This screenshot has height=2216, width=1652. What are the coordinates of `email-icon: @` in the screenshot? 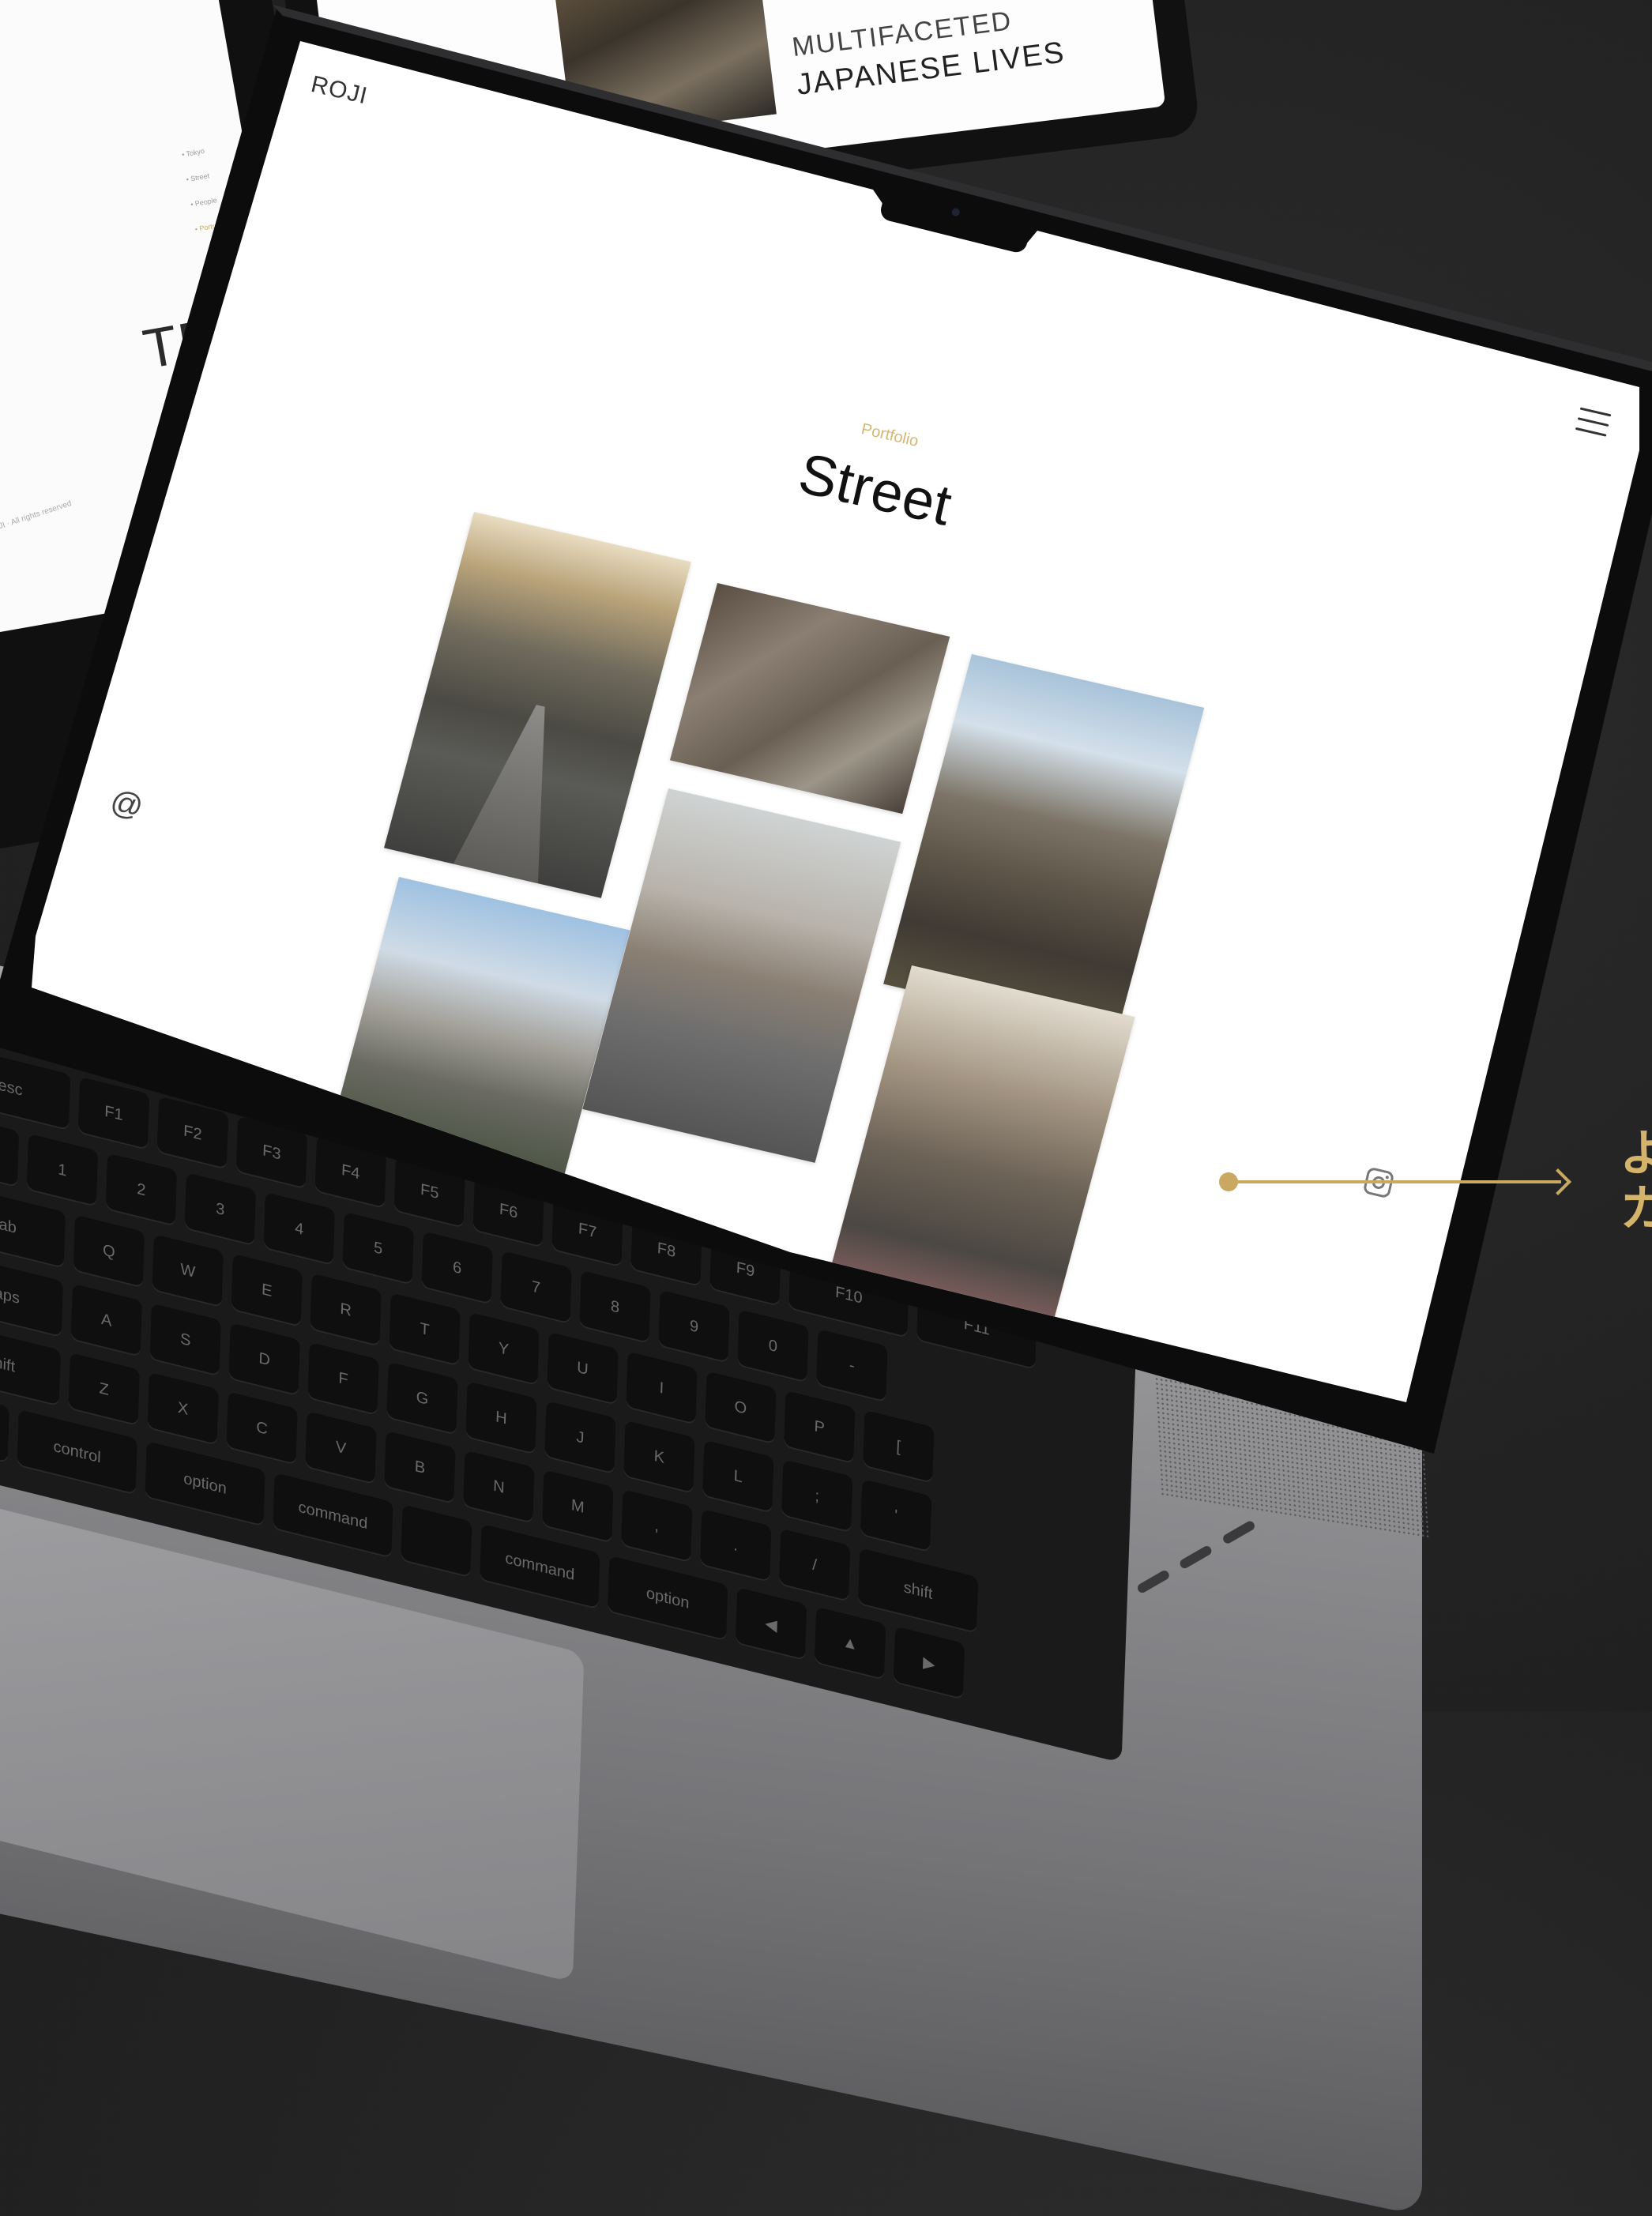 It's located at (126, 805).